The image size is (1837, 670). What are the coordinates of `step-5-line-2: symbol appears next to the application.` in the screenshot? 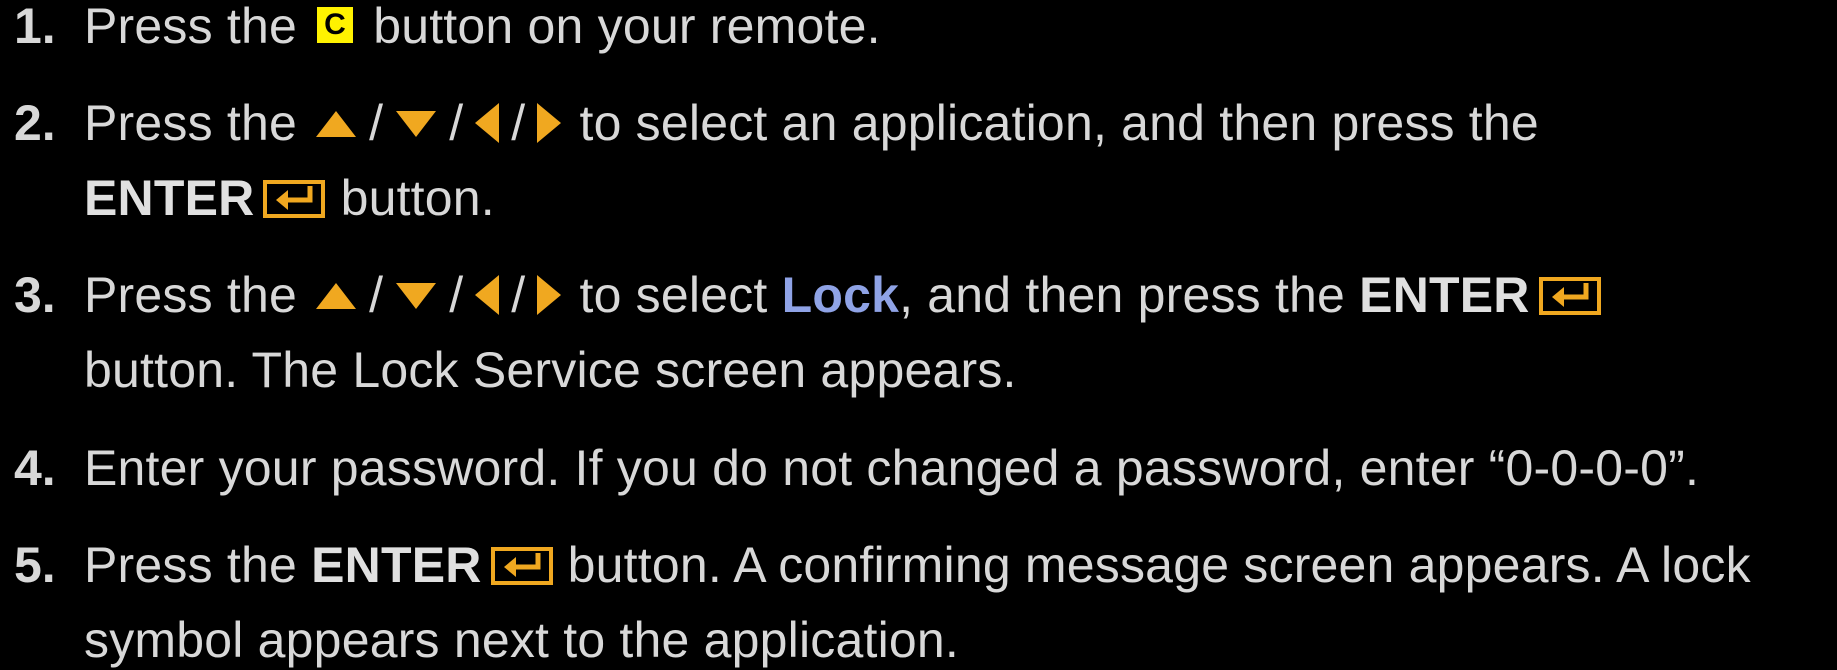 It's located at (521, 640).